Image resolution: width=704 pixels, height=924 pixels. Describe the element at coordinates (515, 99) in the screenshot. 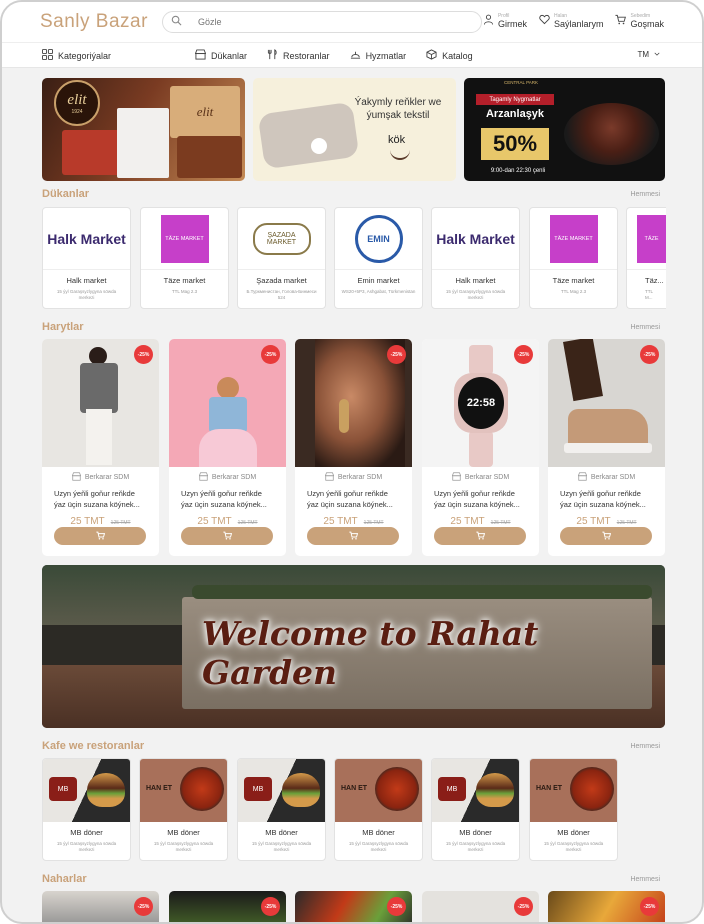

I see `banner-headline: Tagamly Nygmatlar` at that location.